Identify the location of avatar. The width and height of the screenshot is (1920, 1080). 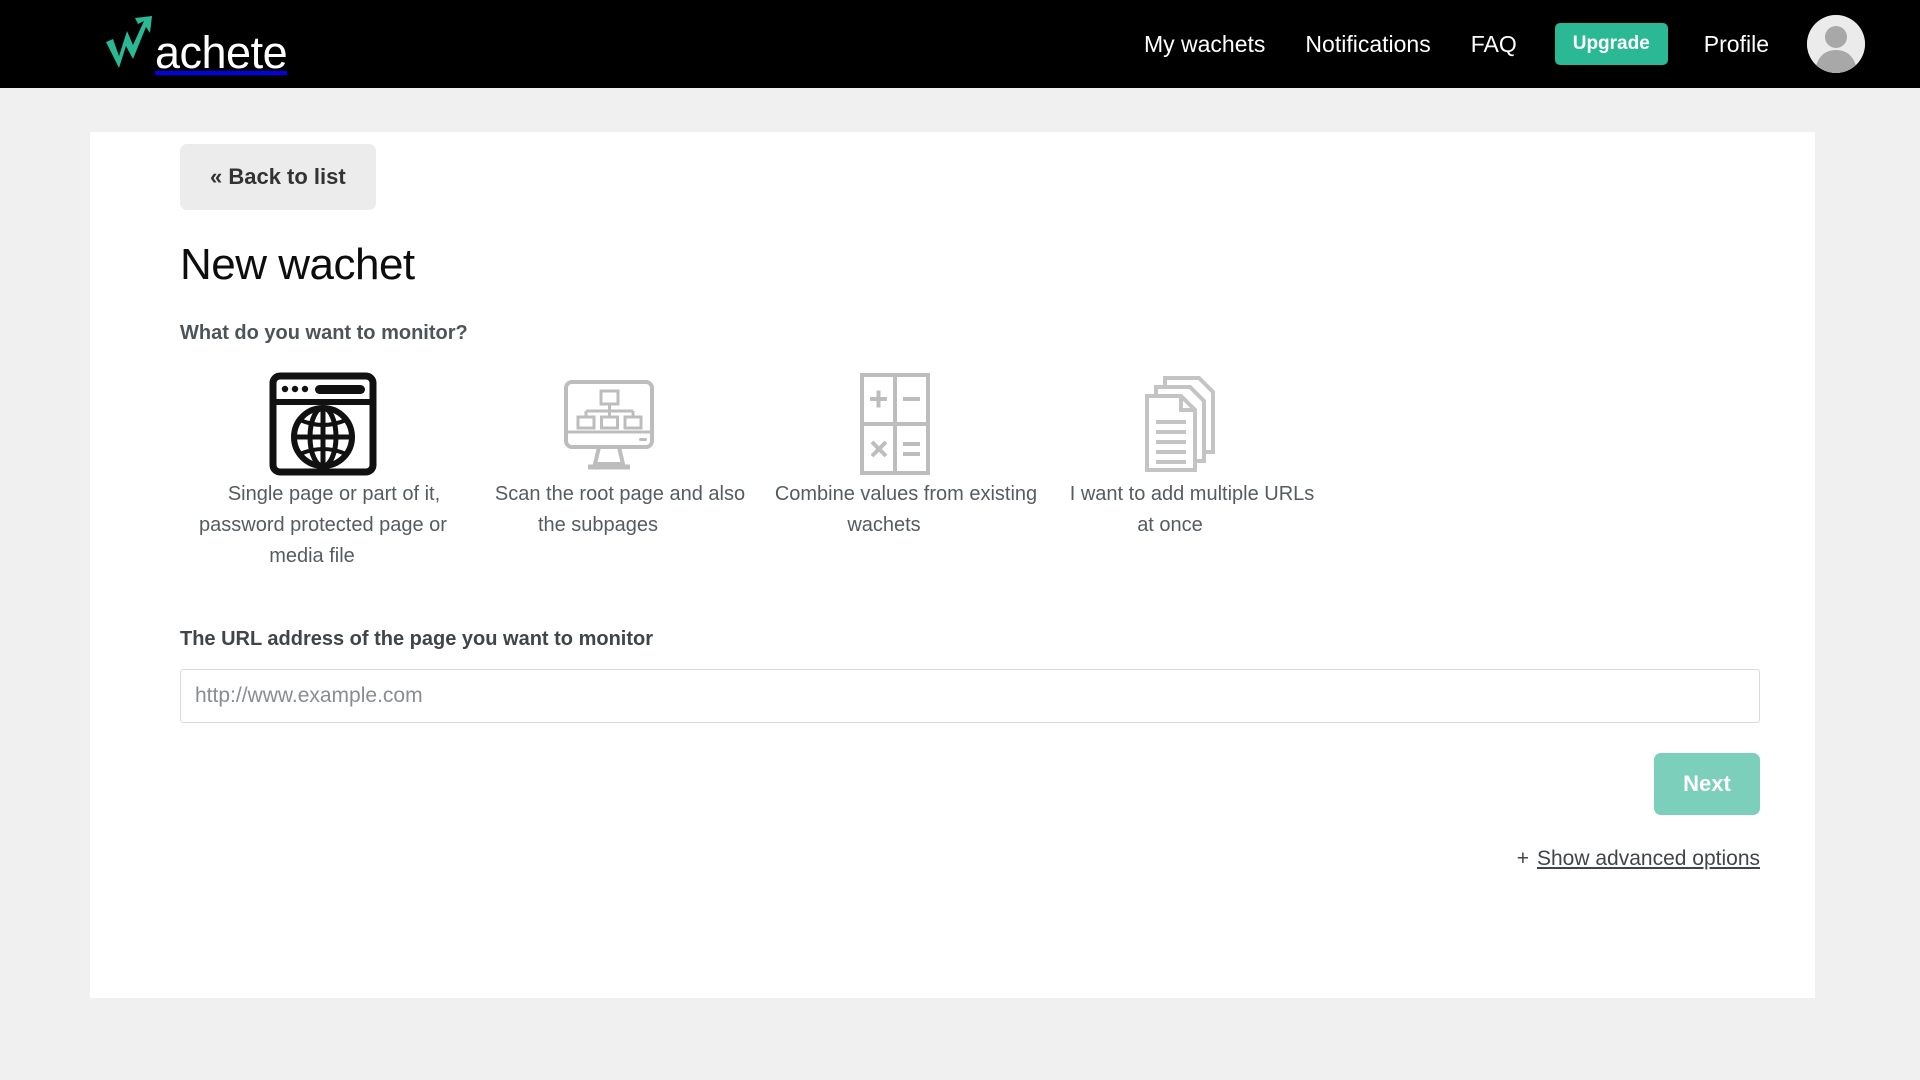
(1836, 44).